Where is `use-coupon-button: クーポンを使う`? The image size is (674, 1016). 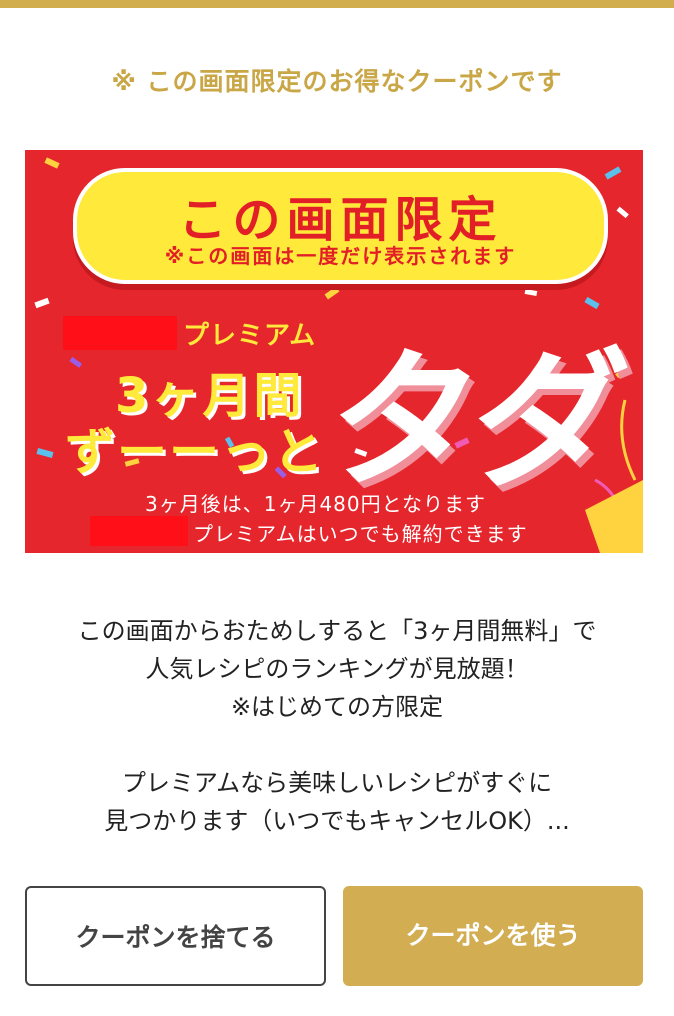 use-coupon-button: クーポンを使う is located at coordinates (493, 936).